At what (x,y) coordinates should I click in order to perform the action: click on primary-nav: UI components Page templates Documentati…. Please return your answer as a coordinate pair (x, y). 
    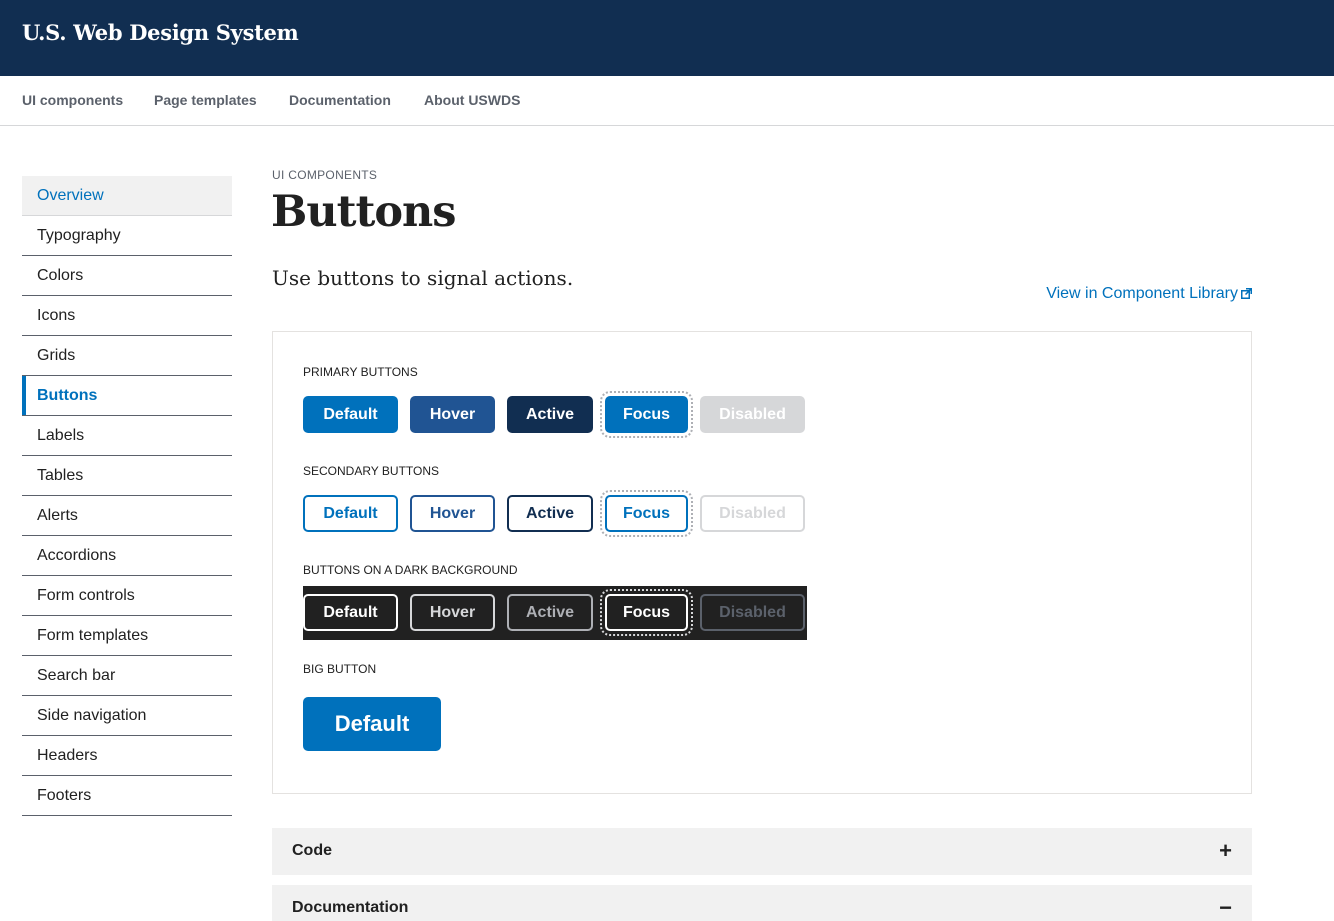
    Looking at the image, I should click on (667, 101).